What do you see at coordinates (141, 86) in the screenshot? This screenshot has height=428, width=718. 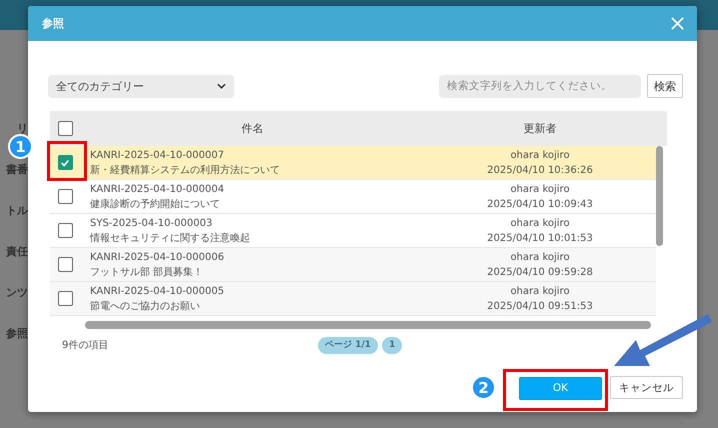 I see `category-select: 全てのカテゴリー` at bounding box center [141, 86].